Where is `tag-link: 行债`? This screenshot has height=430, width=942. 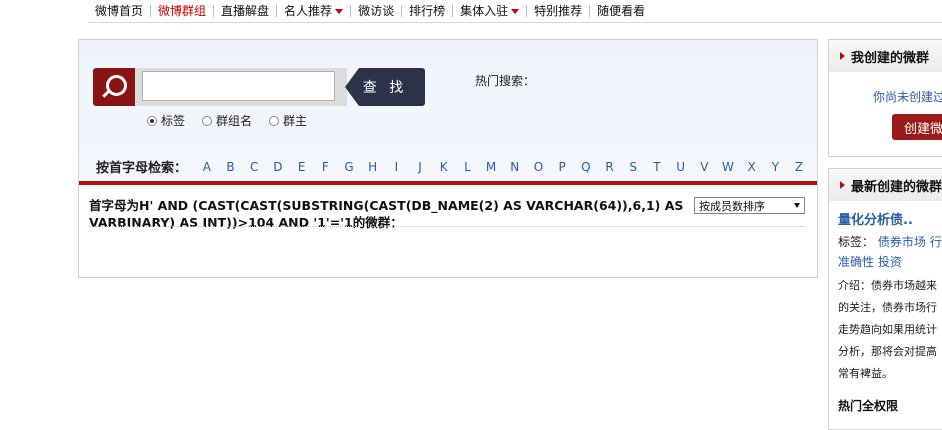 tag-link: 行债 is located at coordinates (936, 242).